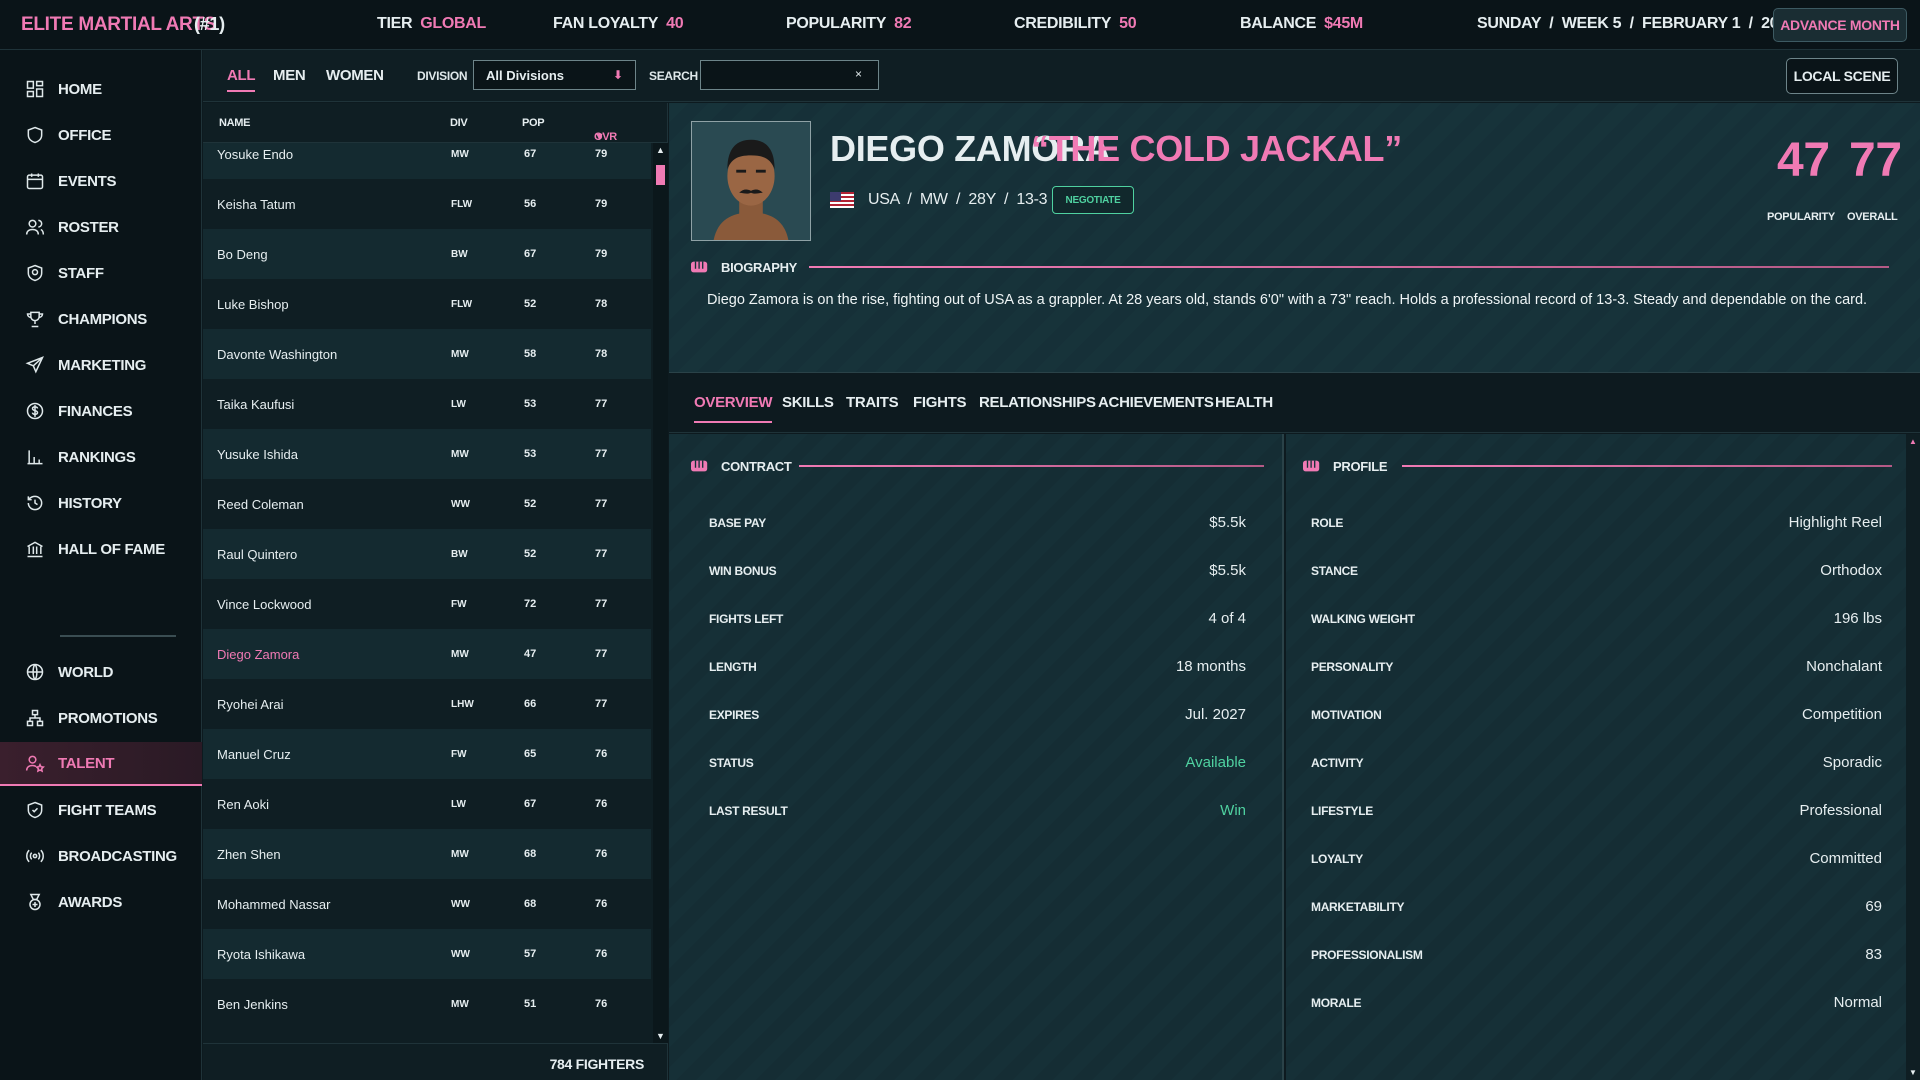 The image size is (1920, 1080). I want to click on overall-cell: 76, so click(601, 804).